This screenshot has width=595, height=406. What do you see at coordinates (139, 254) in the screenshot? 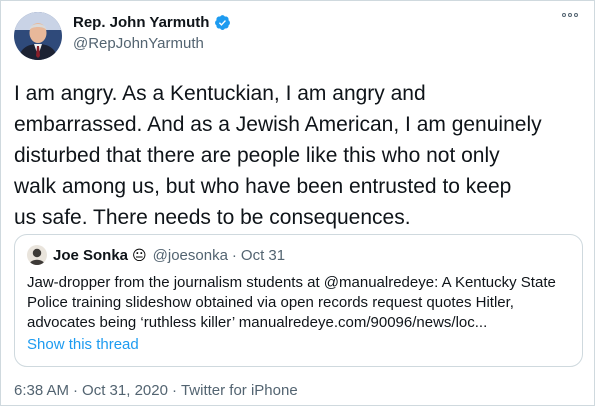
I see `neutral-face-emoji: 😐` at bounding box center [139, 254].